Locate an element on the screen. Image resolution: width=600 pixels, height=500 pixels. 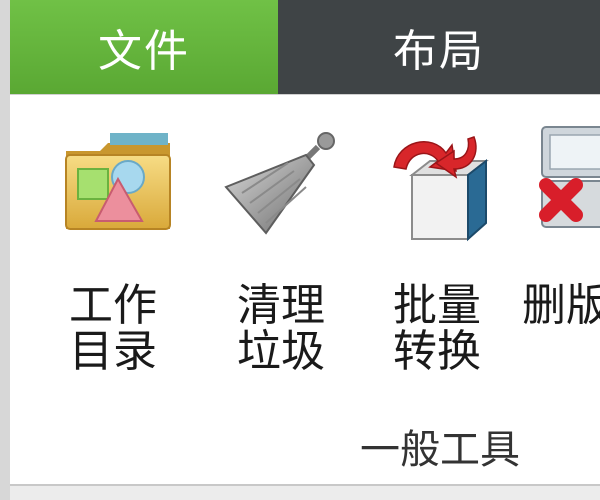
window-left-border is located at coordinates (5, 250).